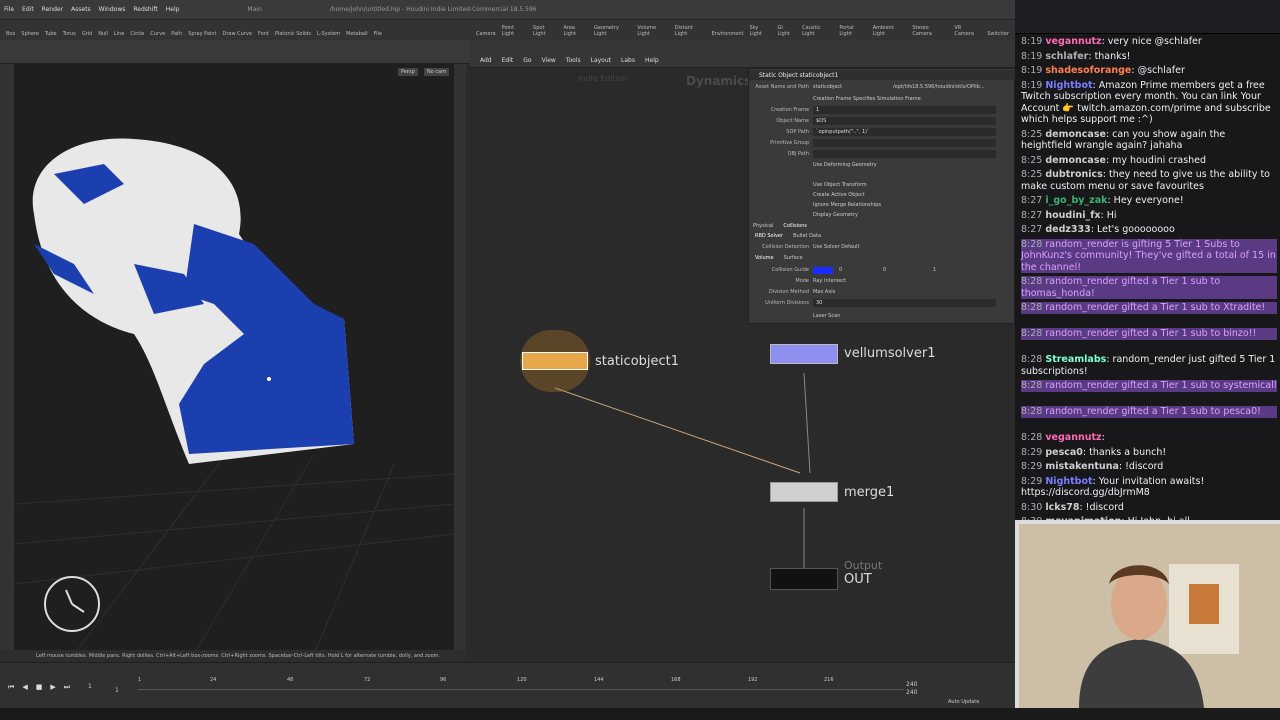 Image resolution: width=1280 pixels, height=720 pixels. I want to click on shelf-left-tool: Draw Curve, so click(237, 34).